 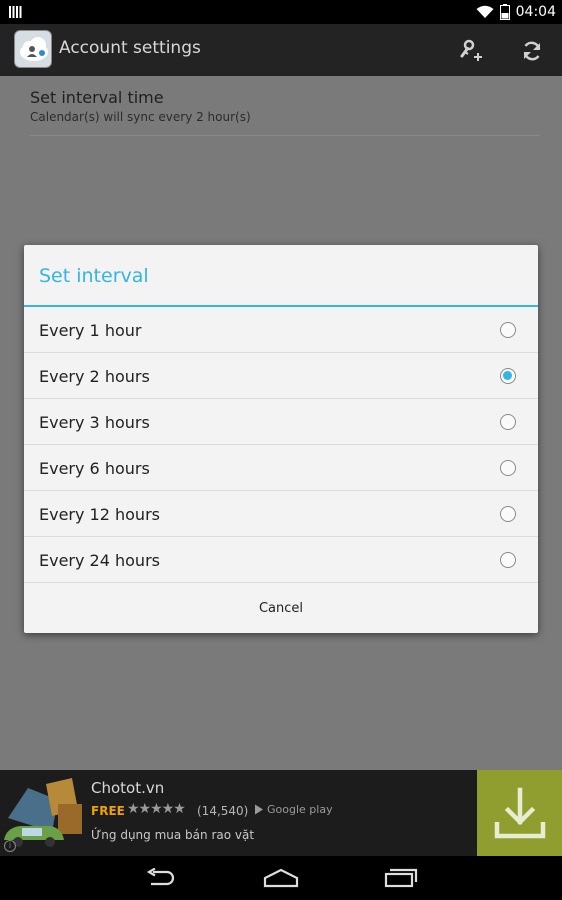 What do you see at coordinates (281, 608) in the screenshot?
I see `cancel-button: Cancel` at bounding box center [281, 608].